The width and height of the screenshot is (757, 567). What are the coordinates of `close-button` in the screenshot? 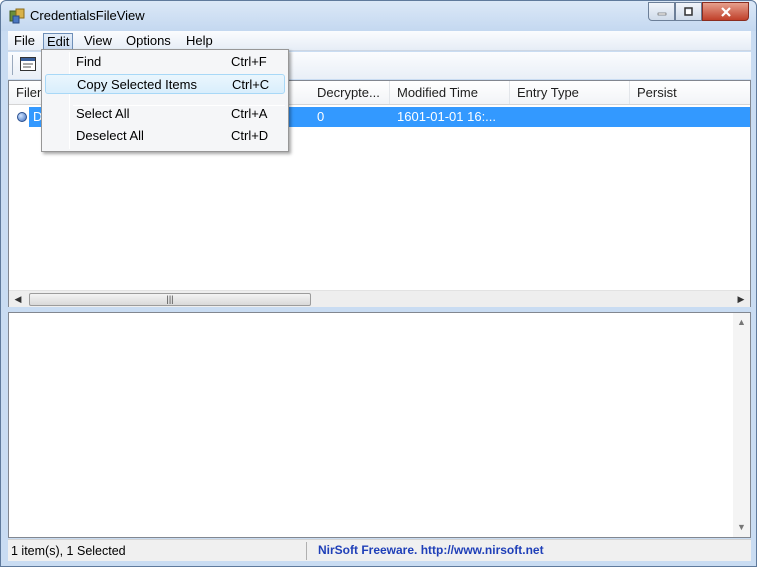 It's located at (725, 11).